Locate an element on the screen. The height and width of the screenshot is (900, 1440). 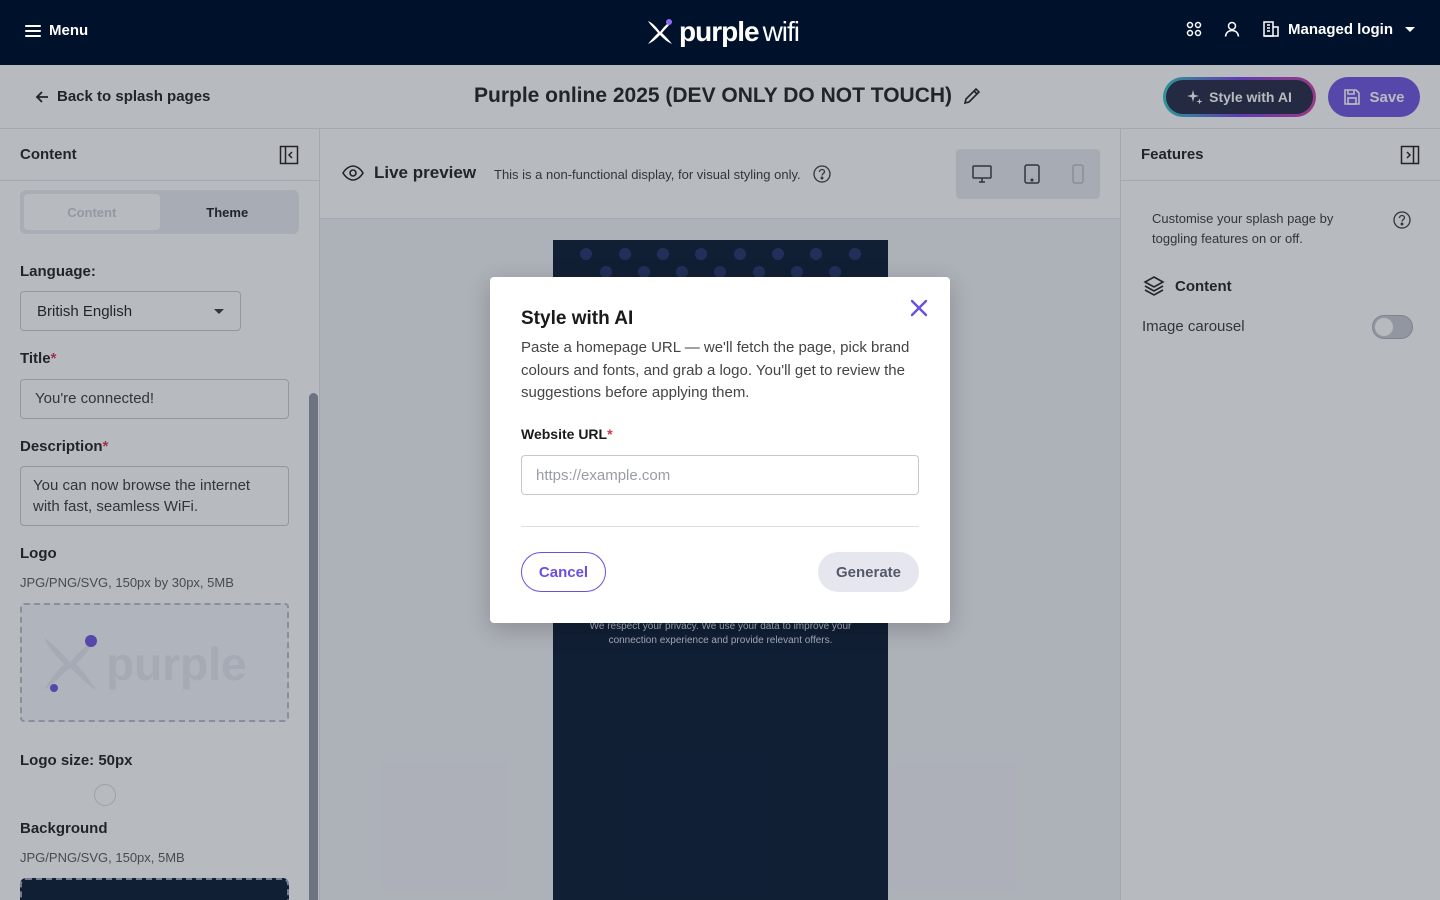
brand-logo: purple wifi is located at coordinates (722, 32).